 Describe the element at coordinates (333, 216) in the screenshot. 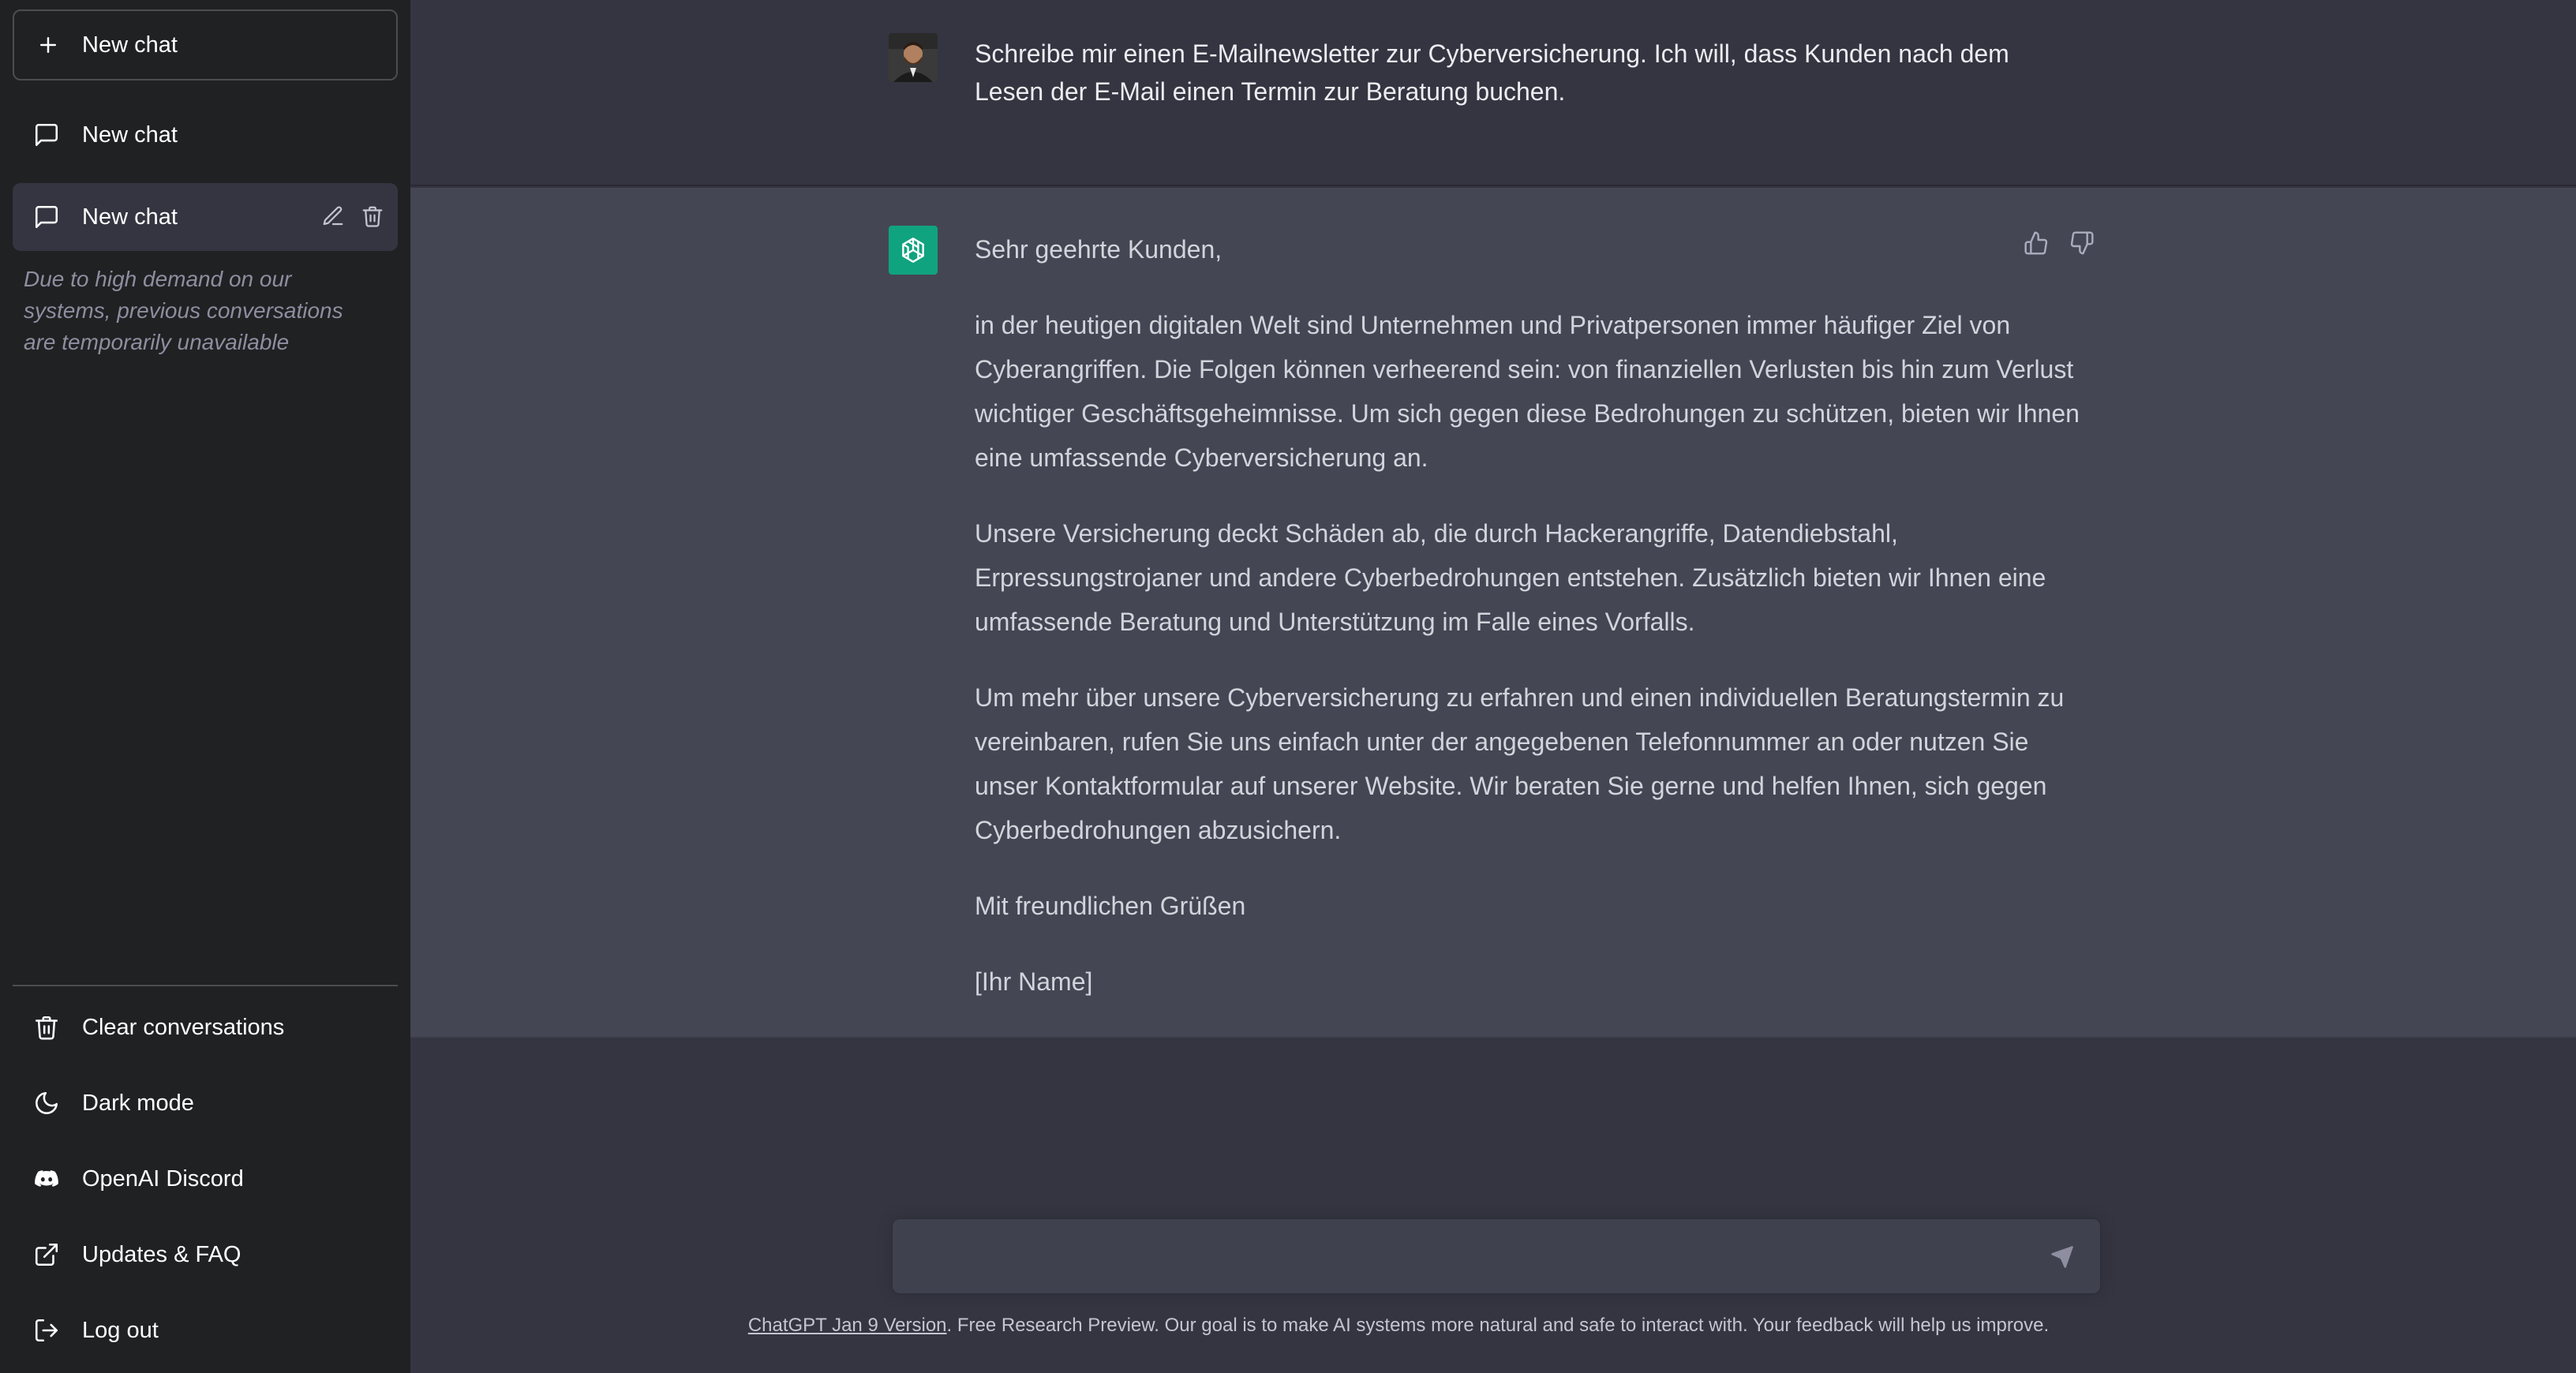

I see `edit-pencil-icon` at that location.